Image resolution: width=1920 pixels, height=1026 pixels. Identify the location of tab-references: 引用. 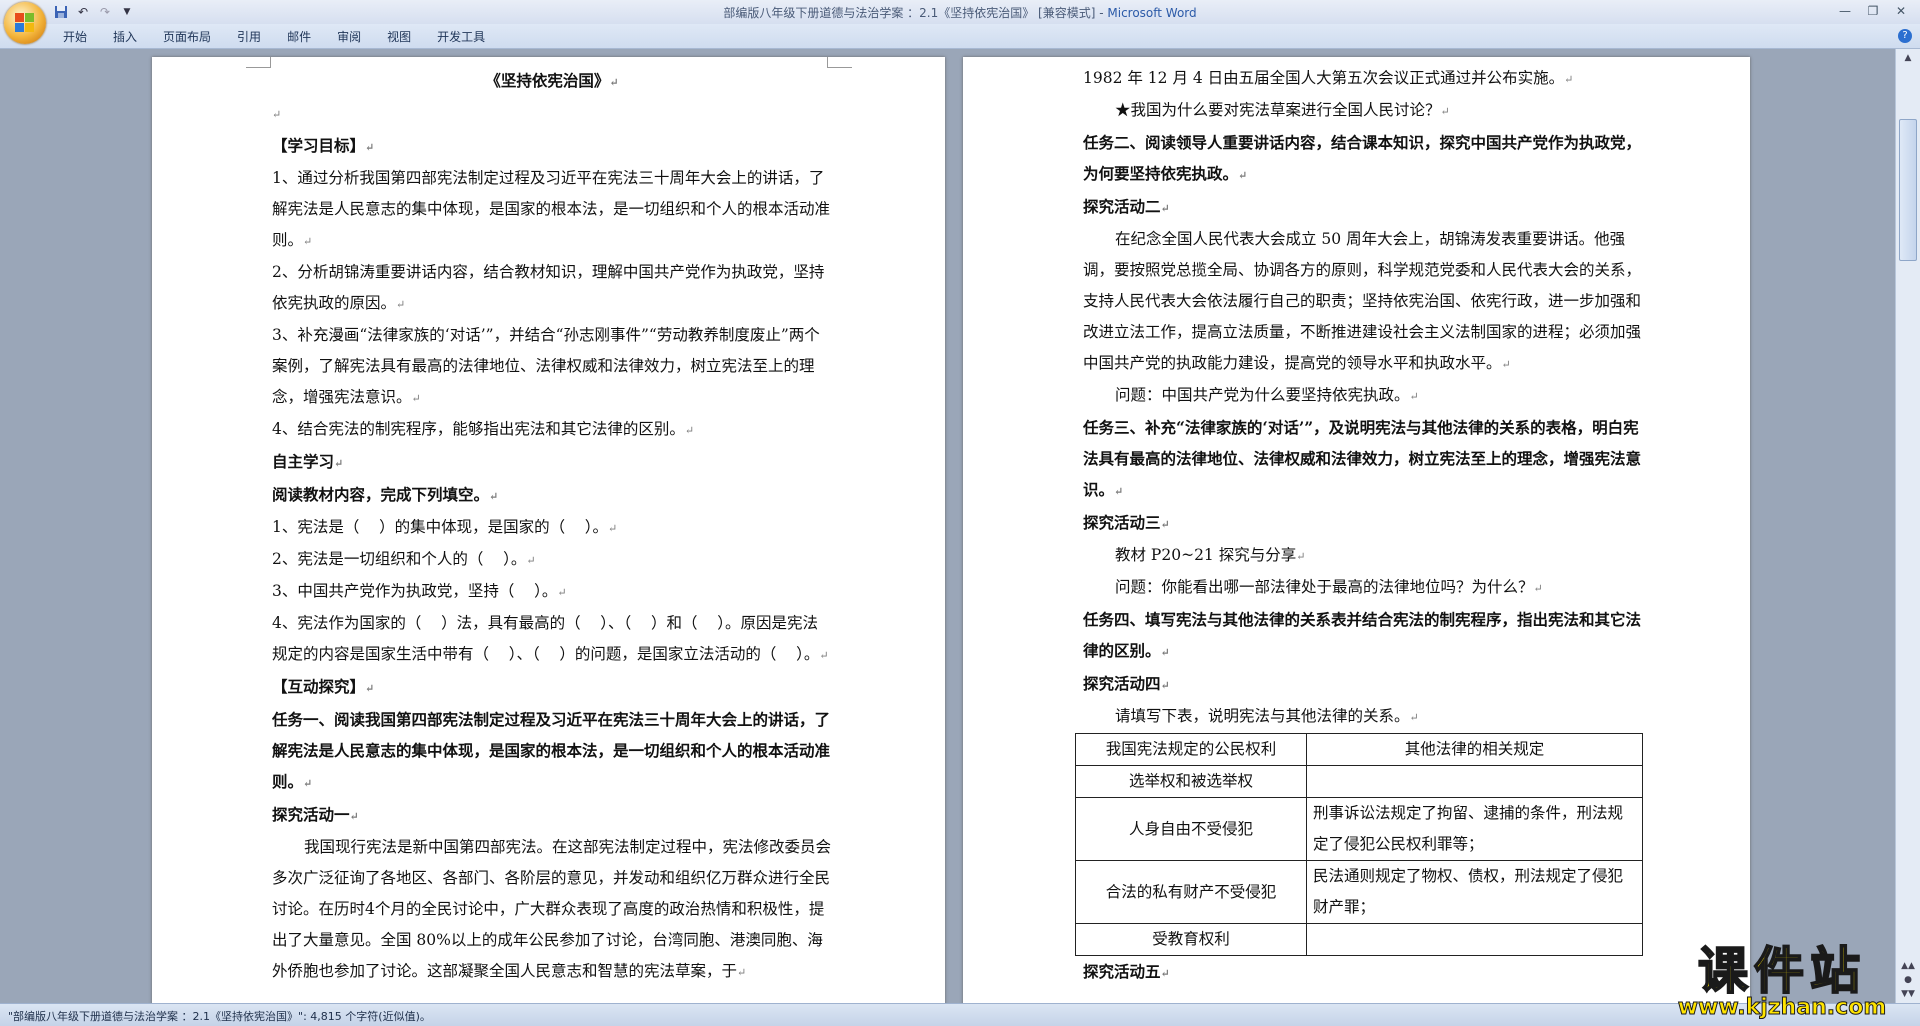
(249, 37).